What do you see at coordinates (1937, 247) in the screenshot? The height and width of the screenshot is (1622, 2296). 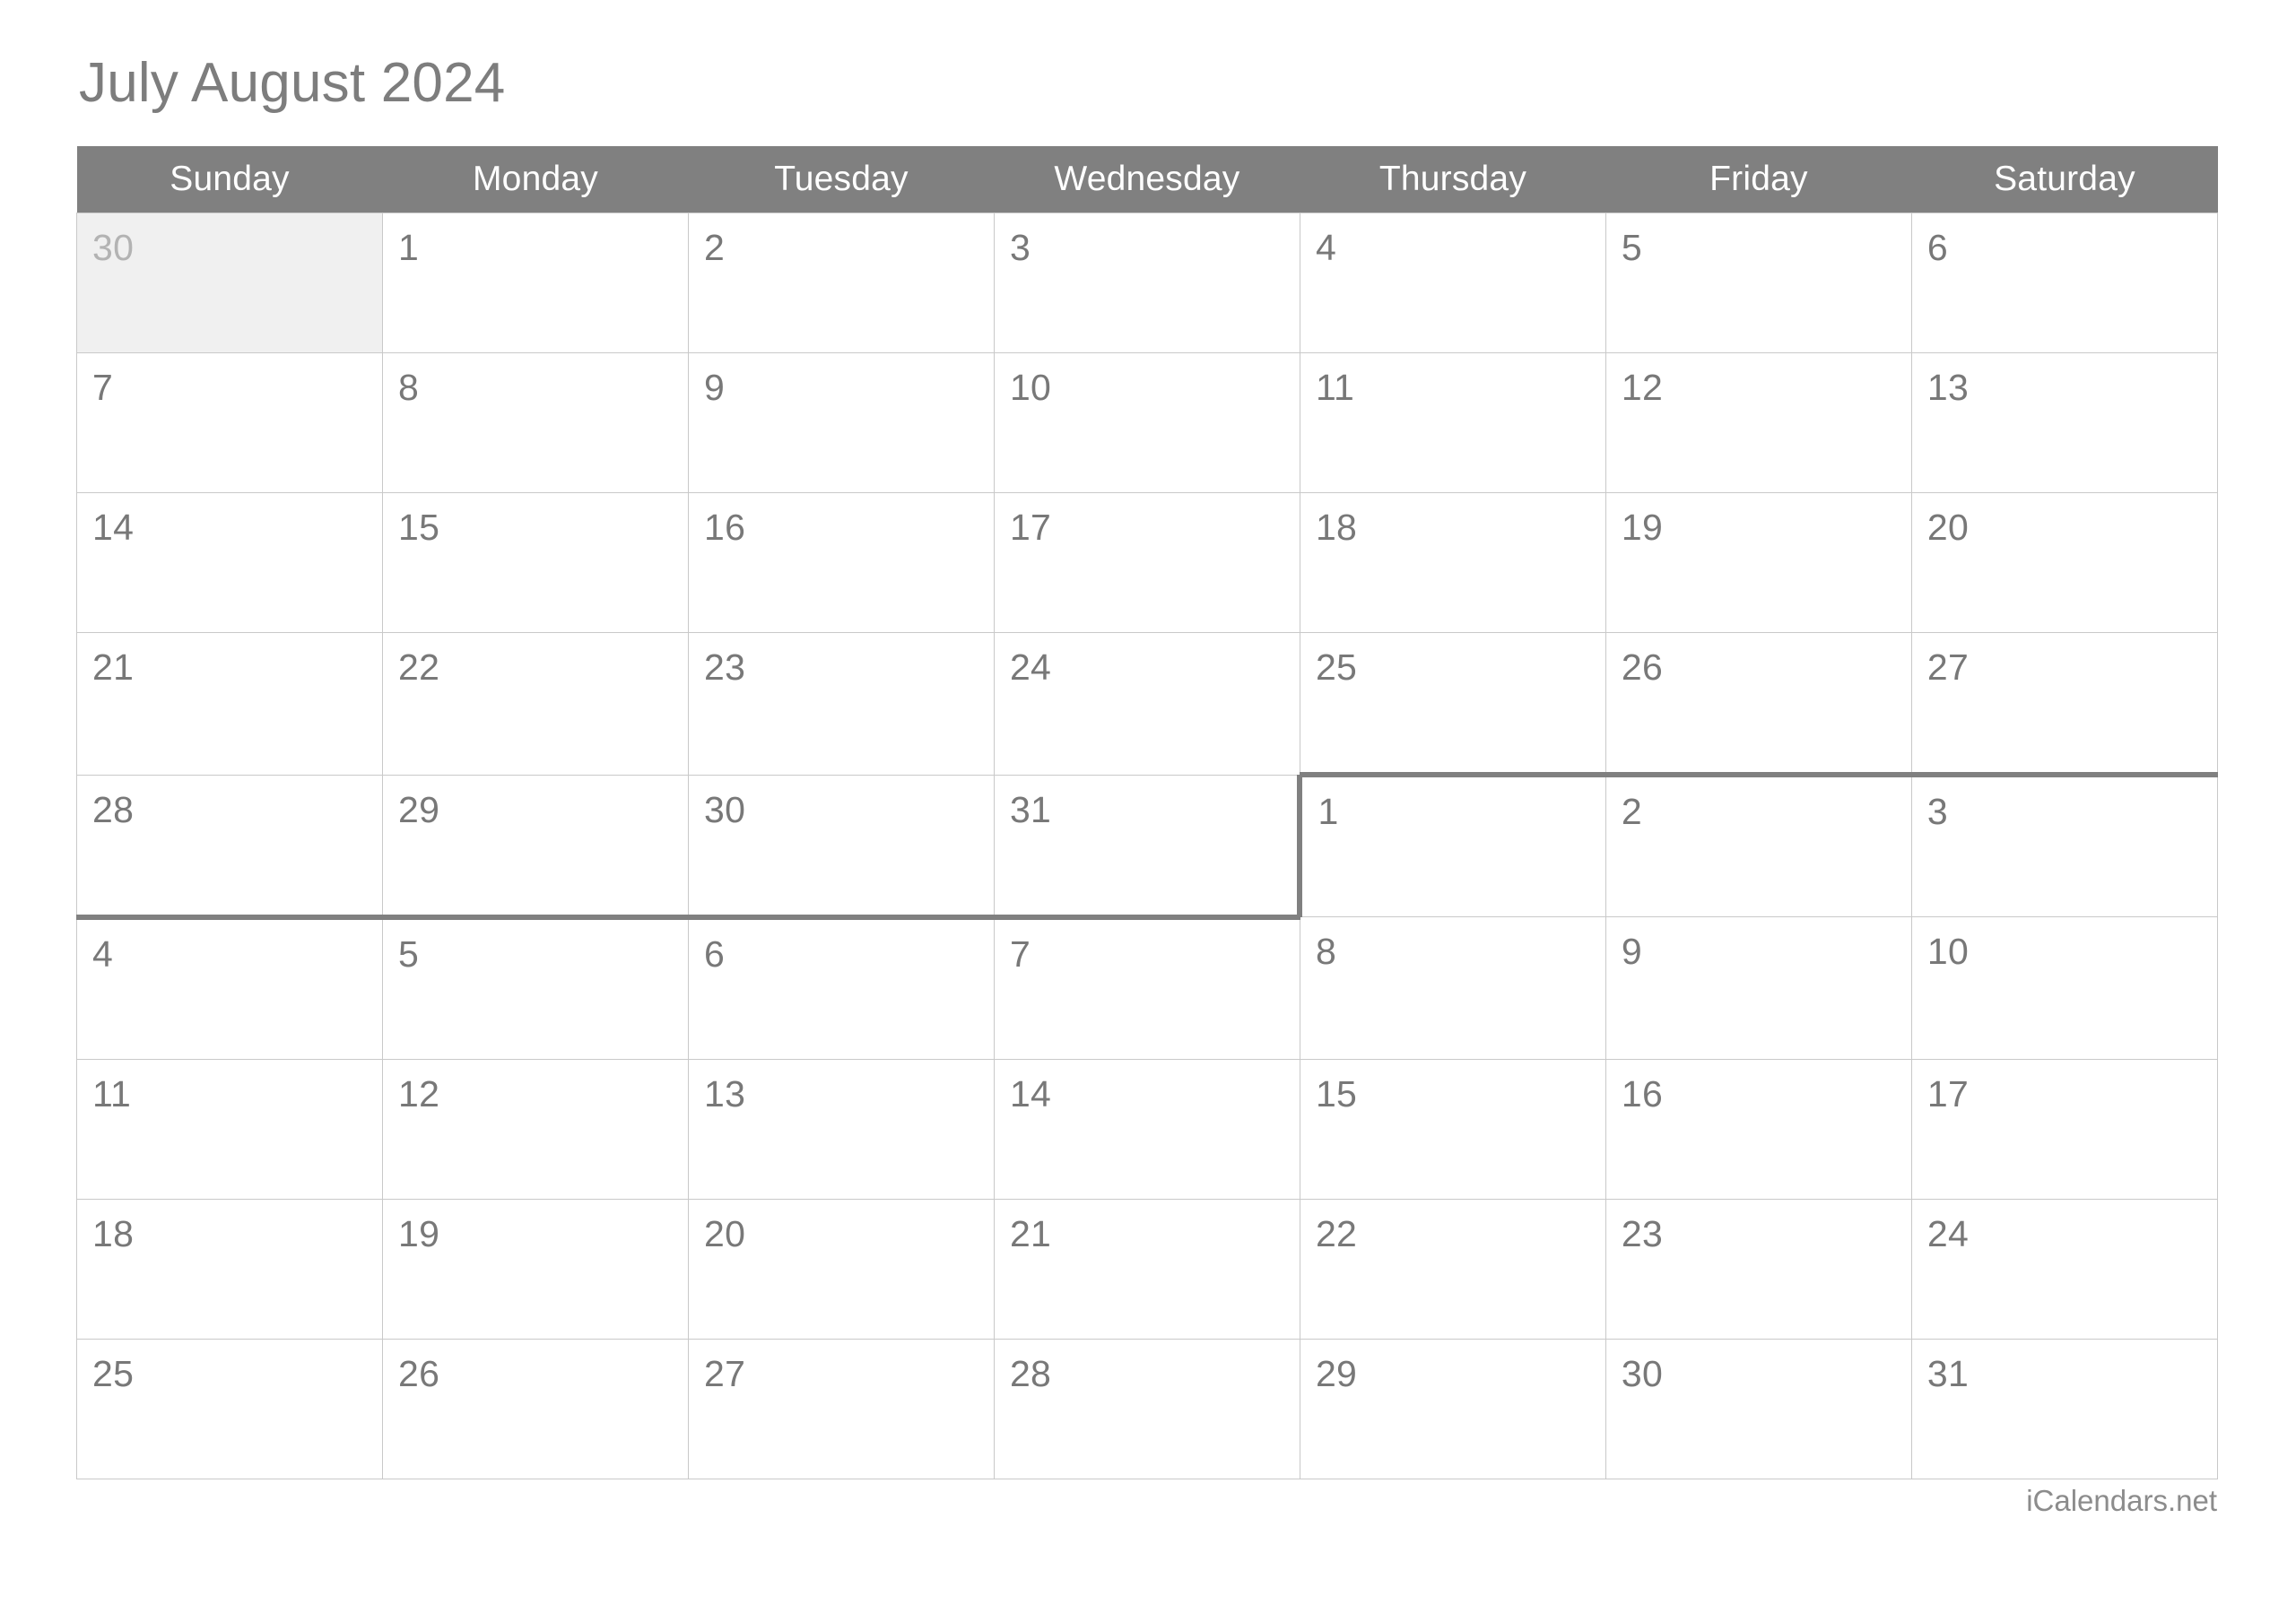 I see `day-number: 6` at bounding box center [1937, 247].